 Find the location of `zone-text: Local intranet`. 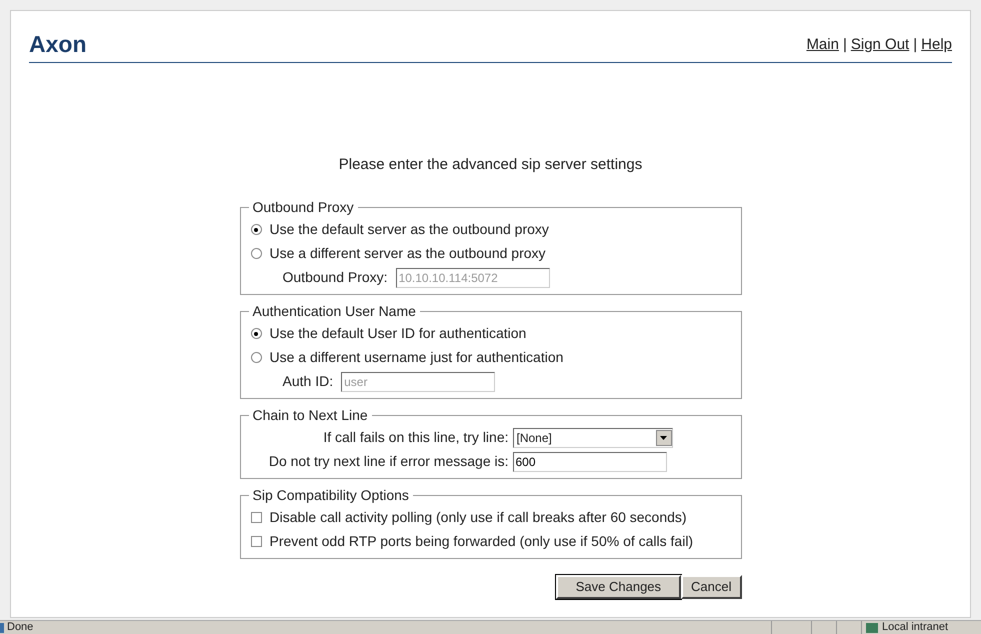

zone-text: Local intranet is located at coordinates (915, 627).